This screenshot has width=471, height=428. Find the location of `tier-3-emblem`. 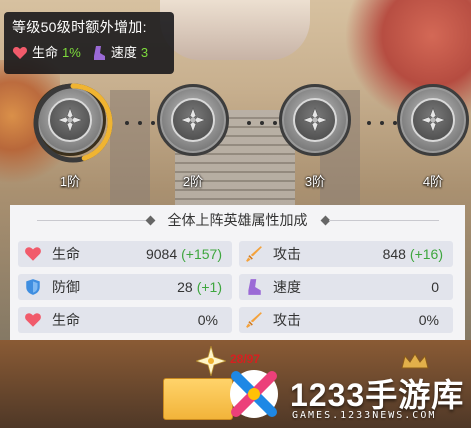

tier-3-emblem is located at coordinates (315, 120).